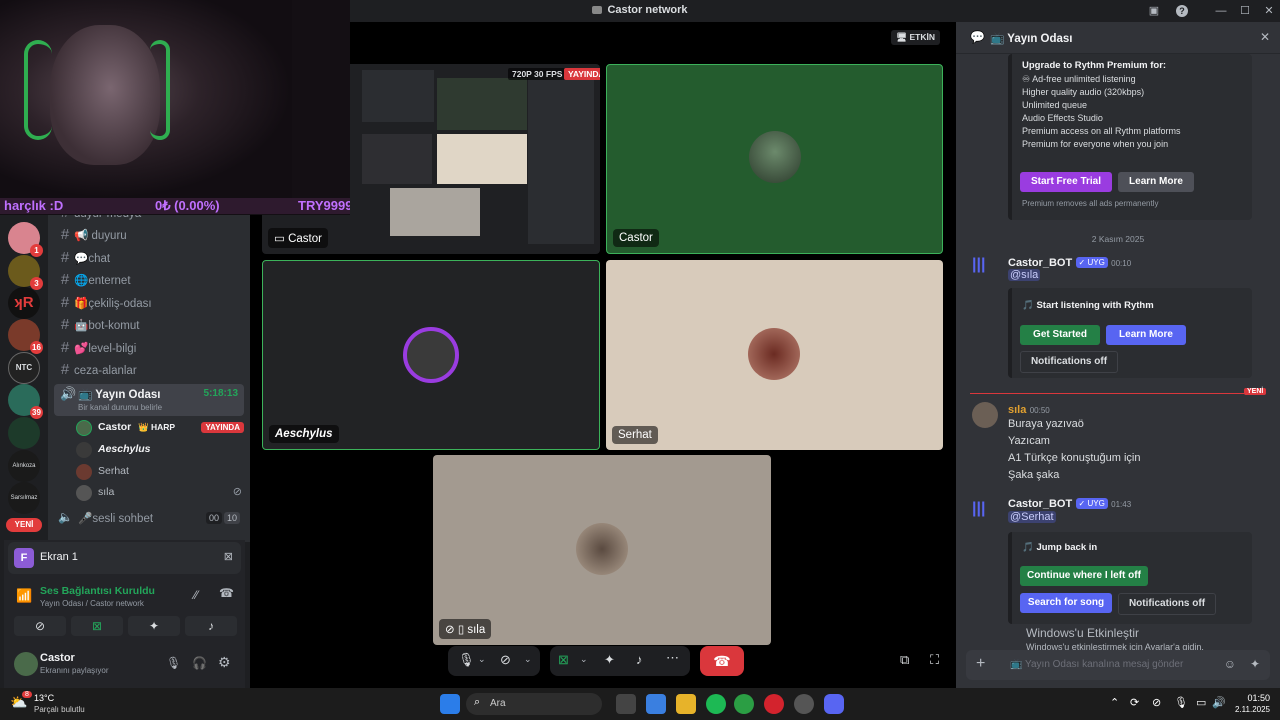  I want to click on channel-level-bilgi: # 💕level-bilgi, so click(149, 348).